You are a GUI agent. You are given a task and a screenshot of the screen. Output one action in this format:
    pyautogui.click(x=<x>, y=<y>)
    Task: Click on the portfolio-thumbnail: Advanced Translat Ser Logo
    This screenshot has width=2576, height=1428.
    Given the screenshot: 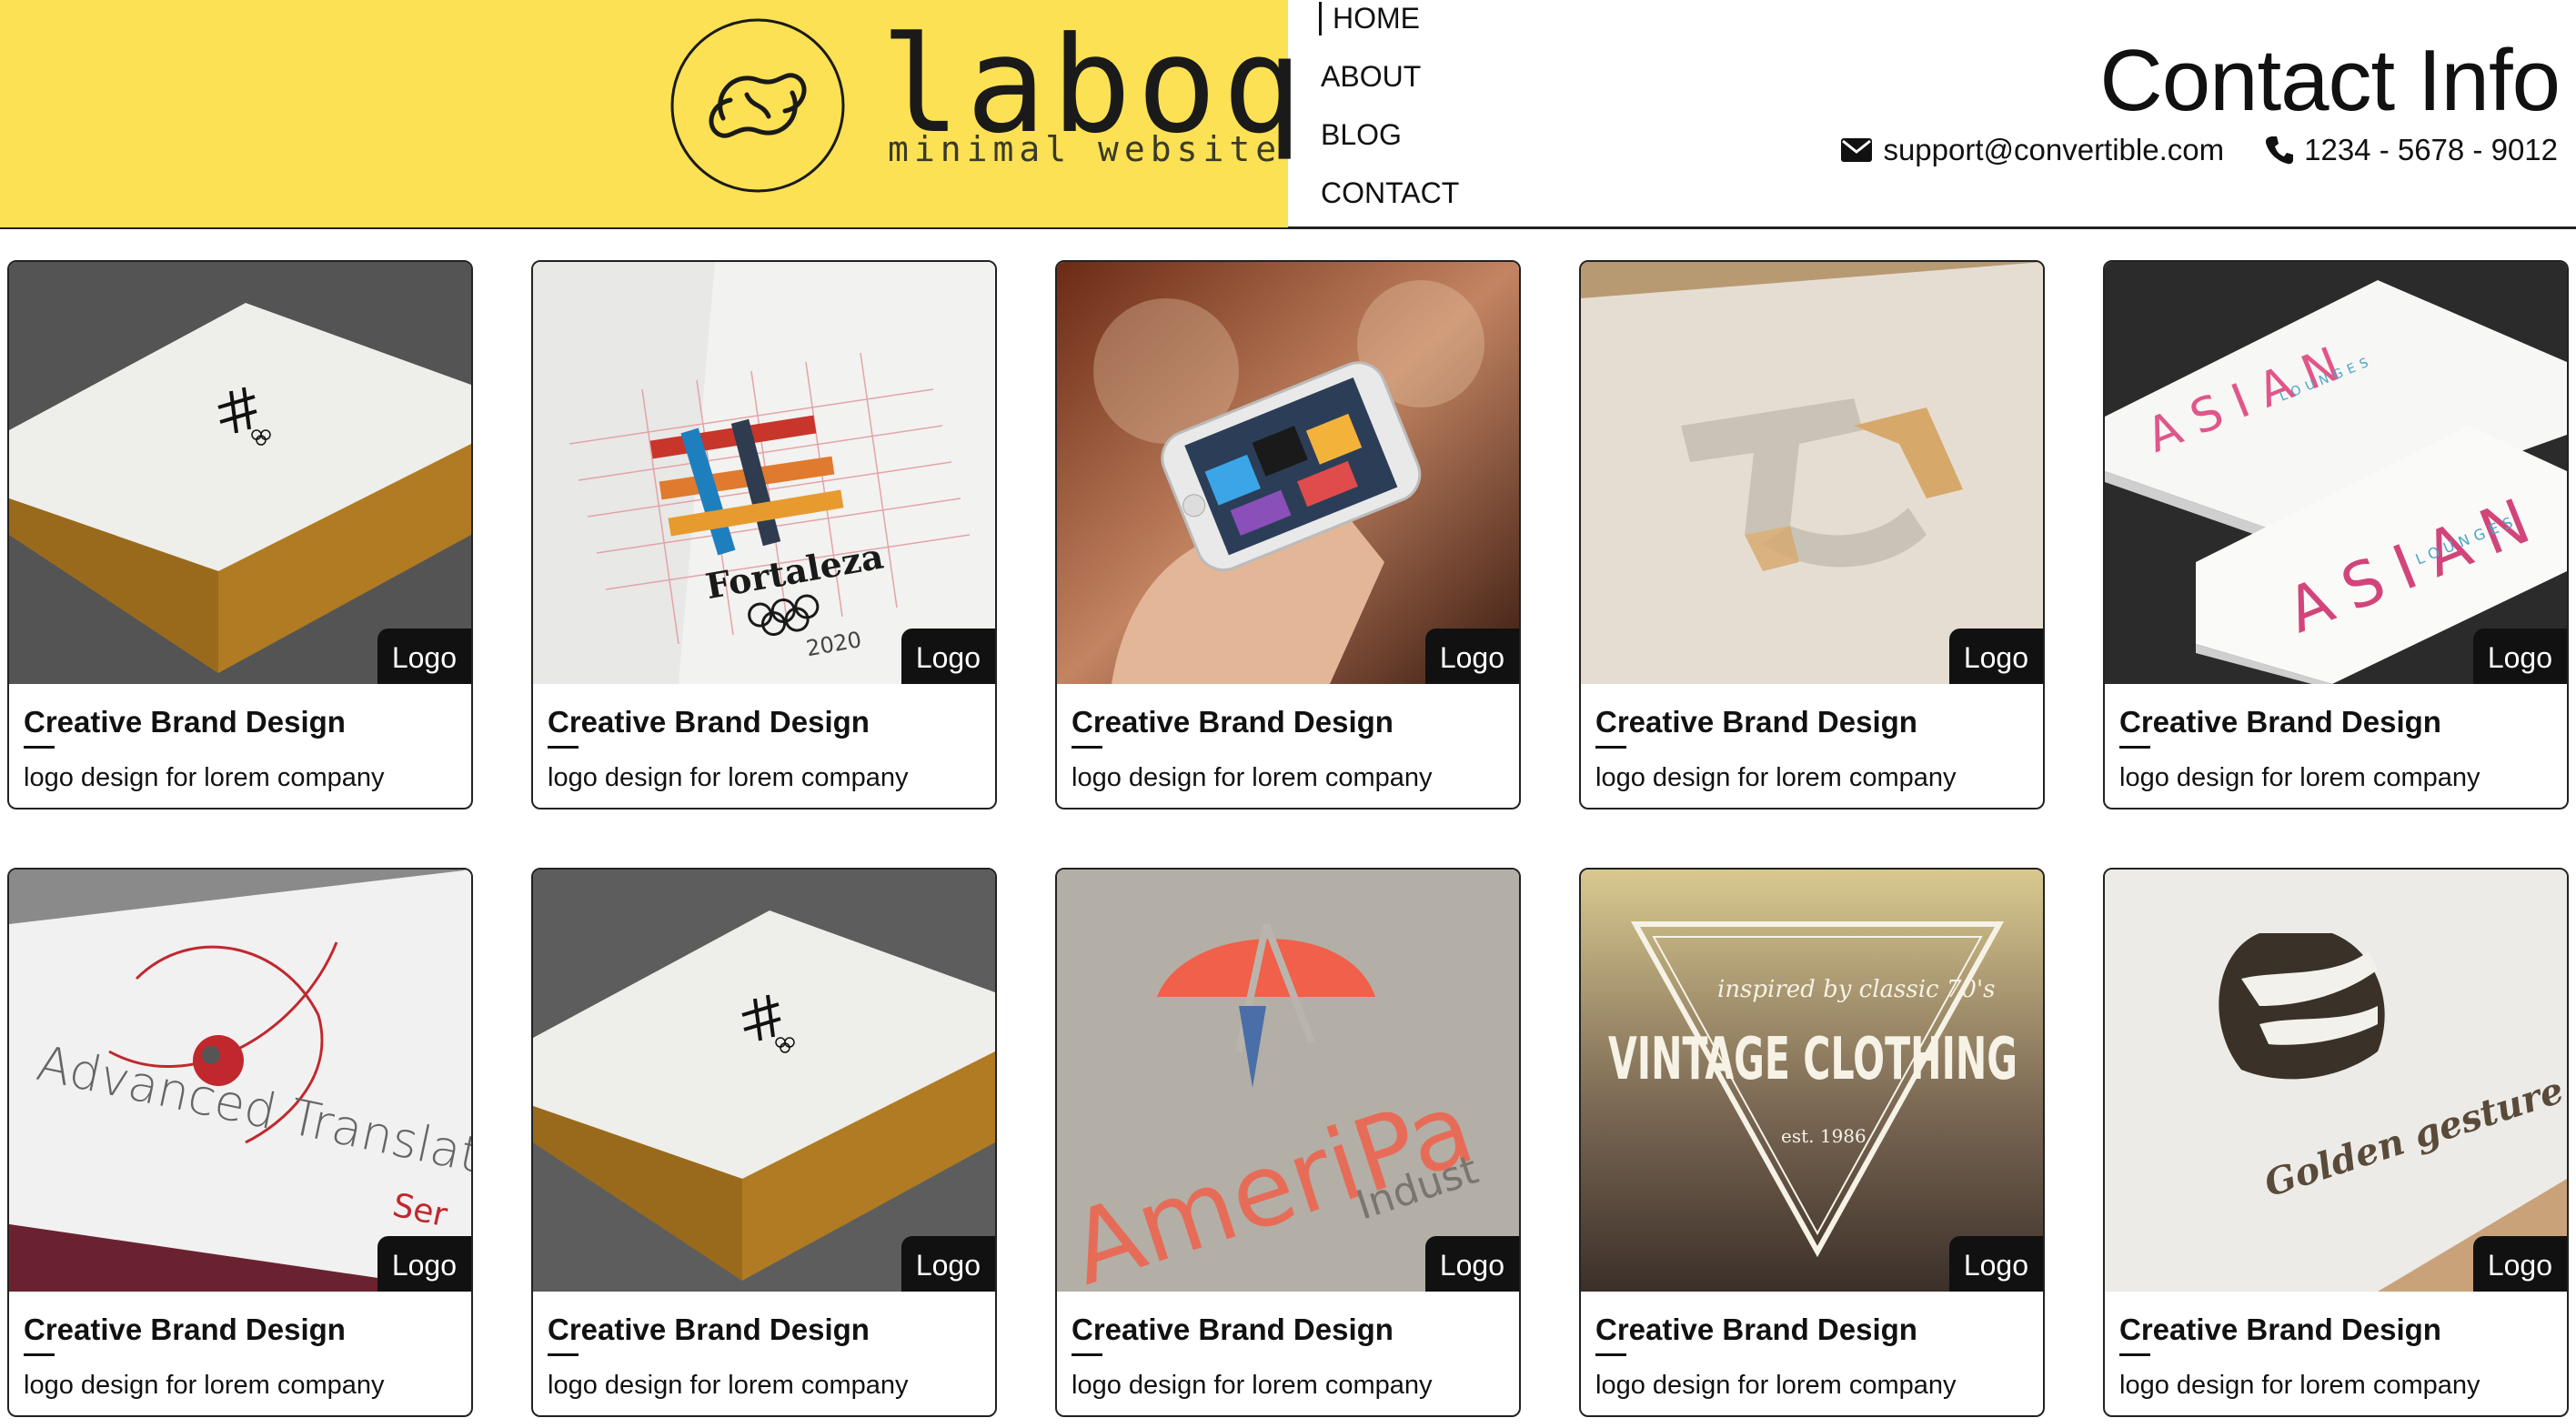 What is the action you would take?
    pyautogui.click(x=240, y=1081)
    